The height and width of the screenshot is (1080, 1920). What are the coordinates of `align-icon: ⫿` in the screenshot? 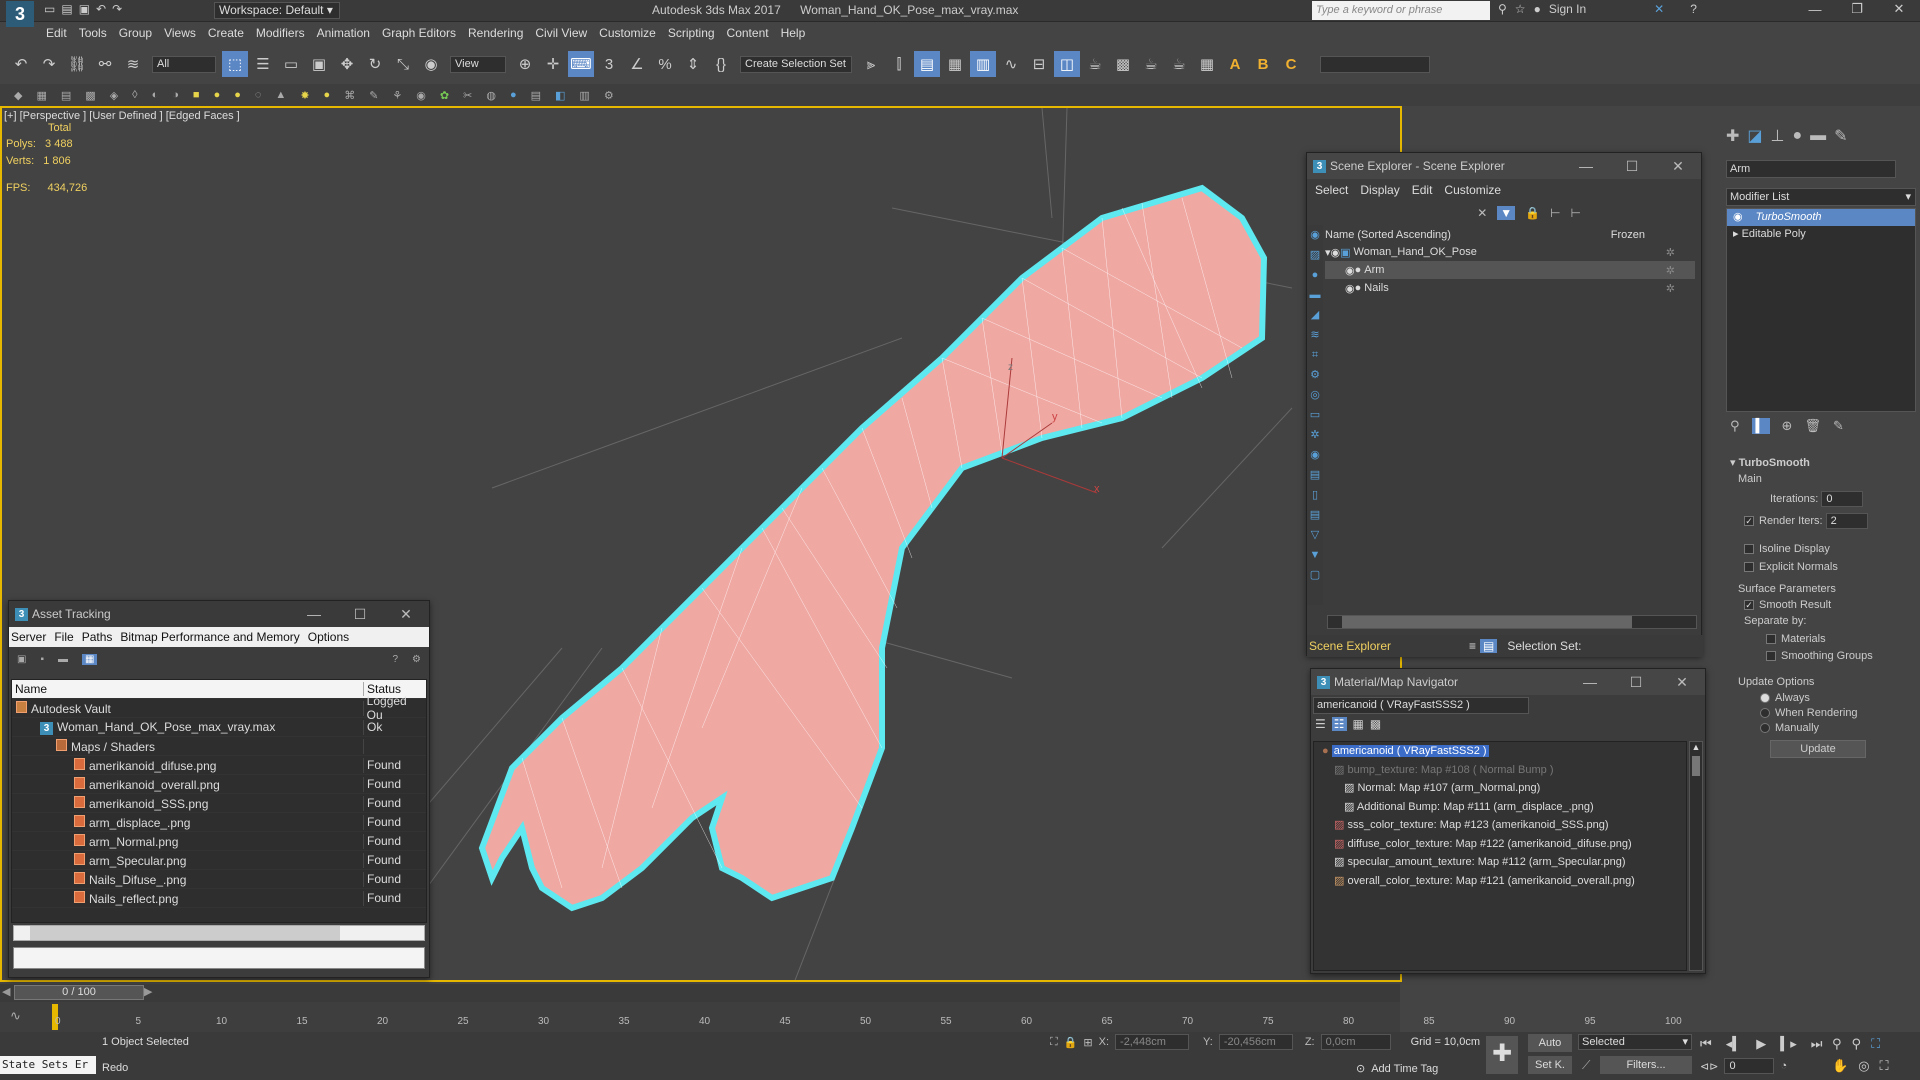 It's located at (899, 64).